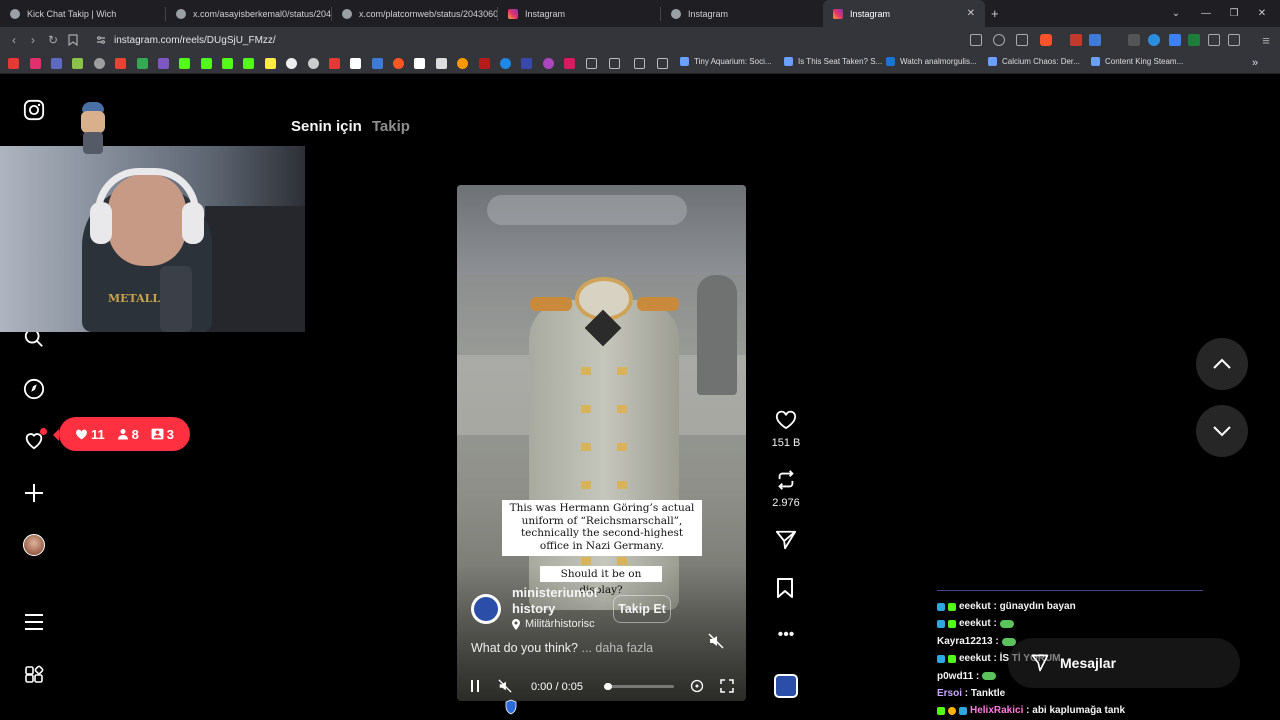 The image size is (1280, 720). Describe the element at coordinates (786, 420) in the screenshot. I see `like-heart-icon` at that location.